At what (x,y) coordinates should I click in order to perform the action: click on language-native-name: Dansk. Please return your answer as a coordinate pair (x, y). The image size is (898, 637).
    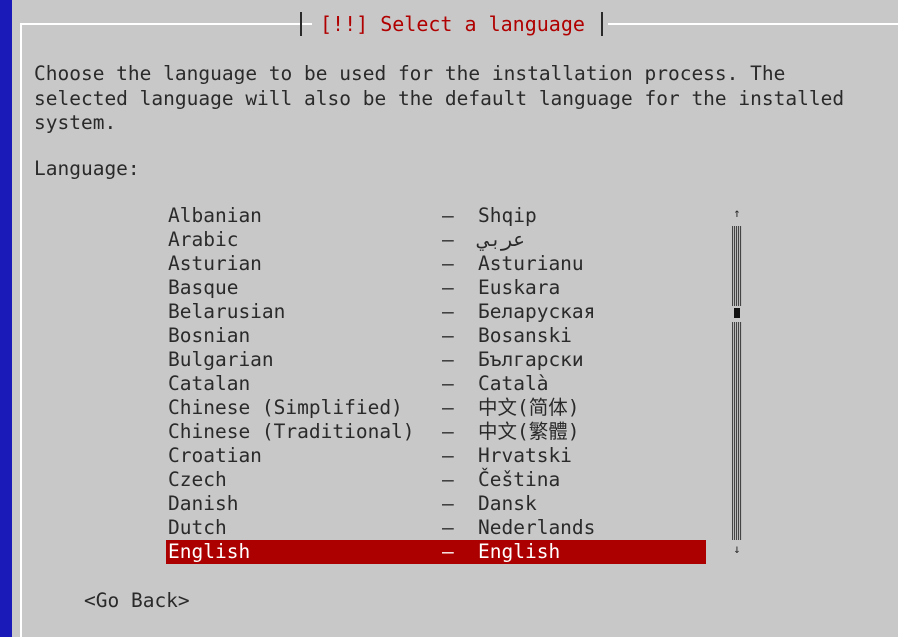
    Looking at the image, I should click on (507, 503).